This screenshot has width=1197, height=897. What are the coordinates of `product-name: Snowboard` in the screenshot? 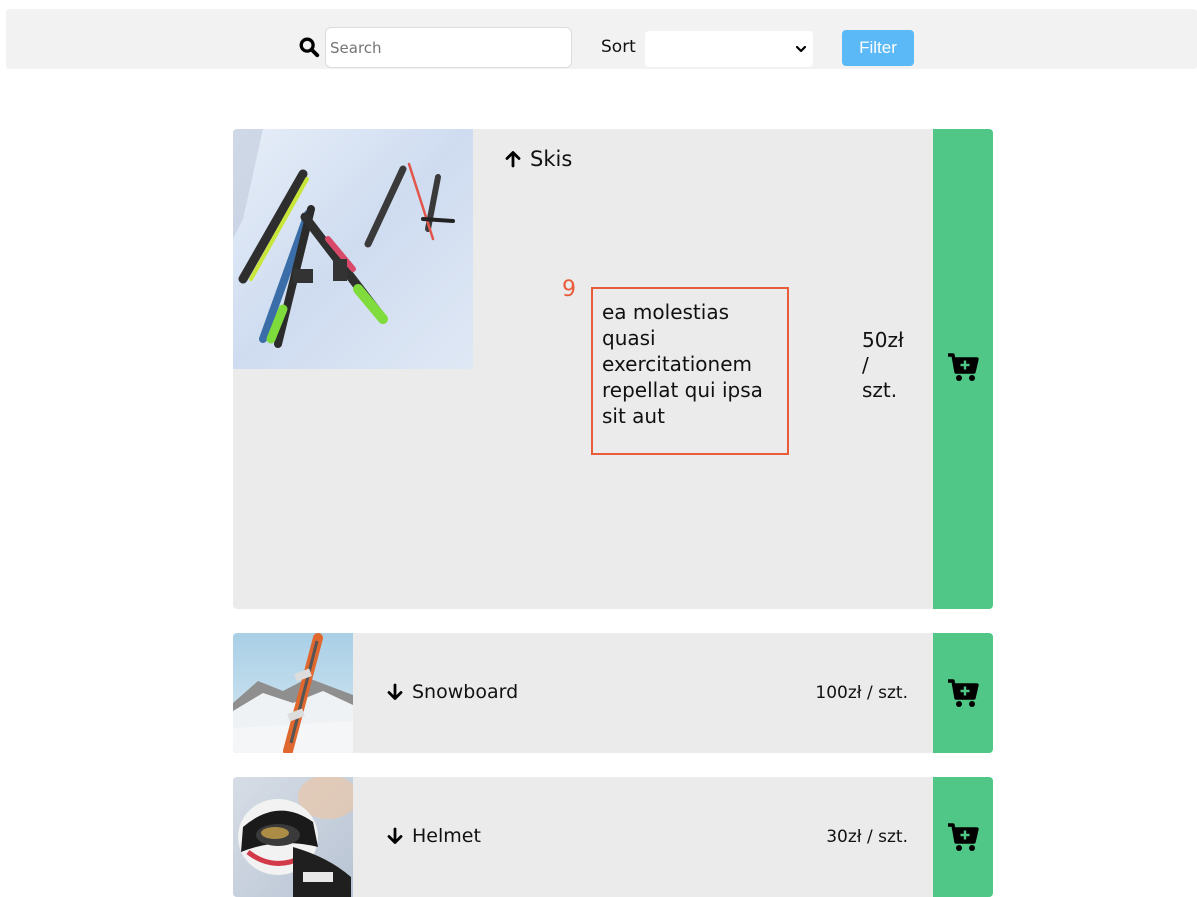 It's located at (465, 692).